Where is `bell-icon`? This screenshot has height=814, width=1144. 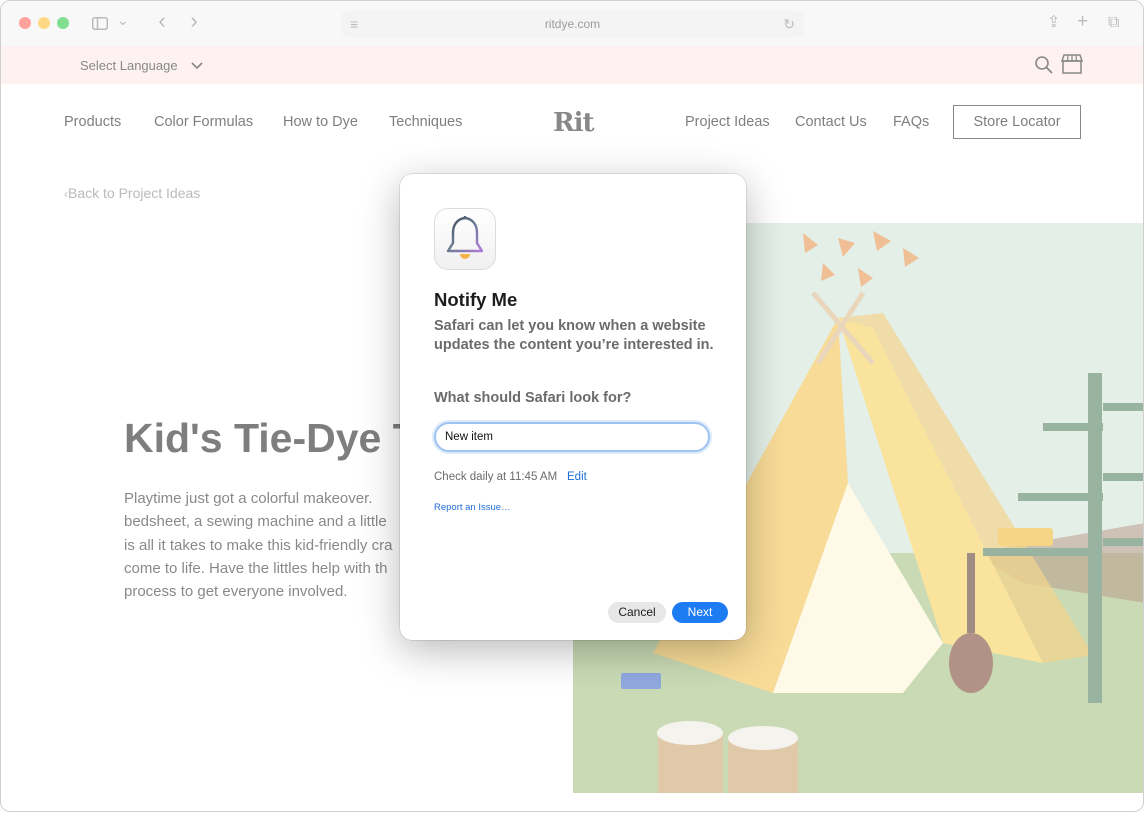
bell-icon is located at coordinates (465, 237).